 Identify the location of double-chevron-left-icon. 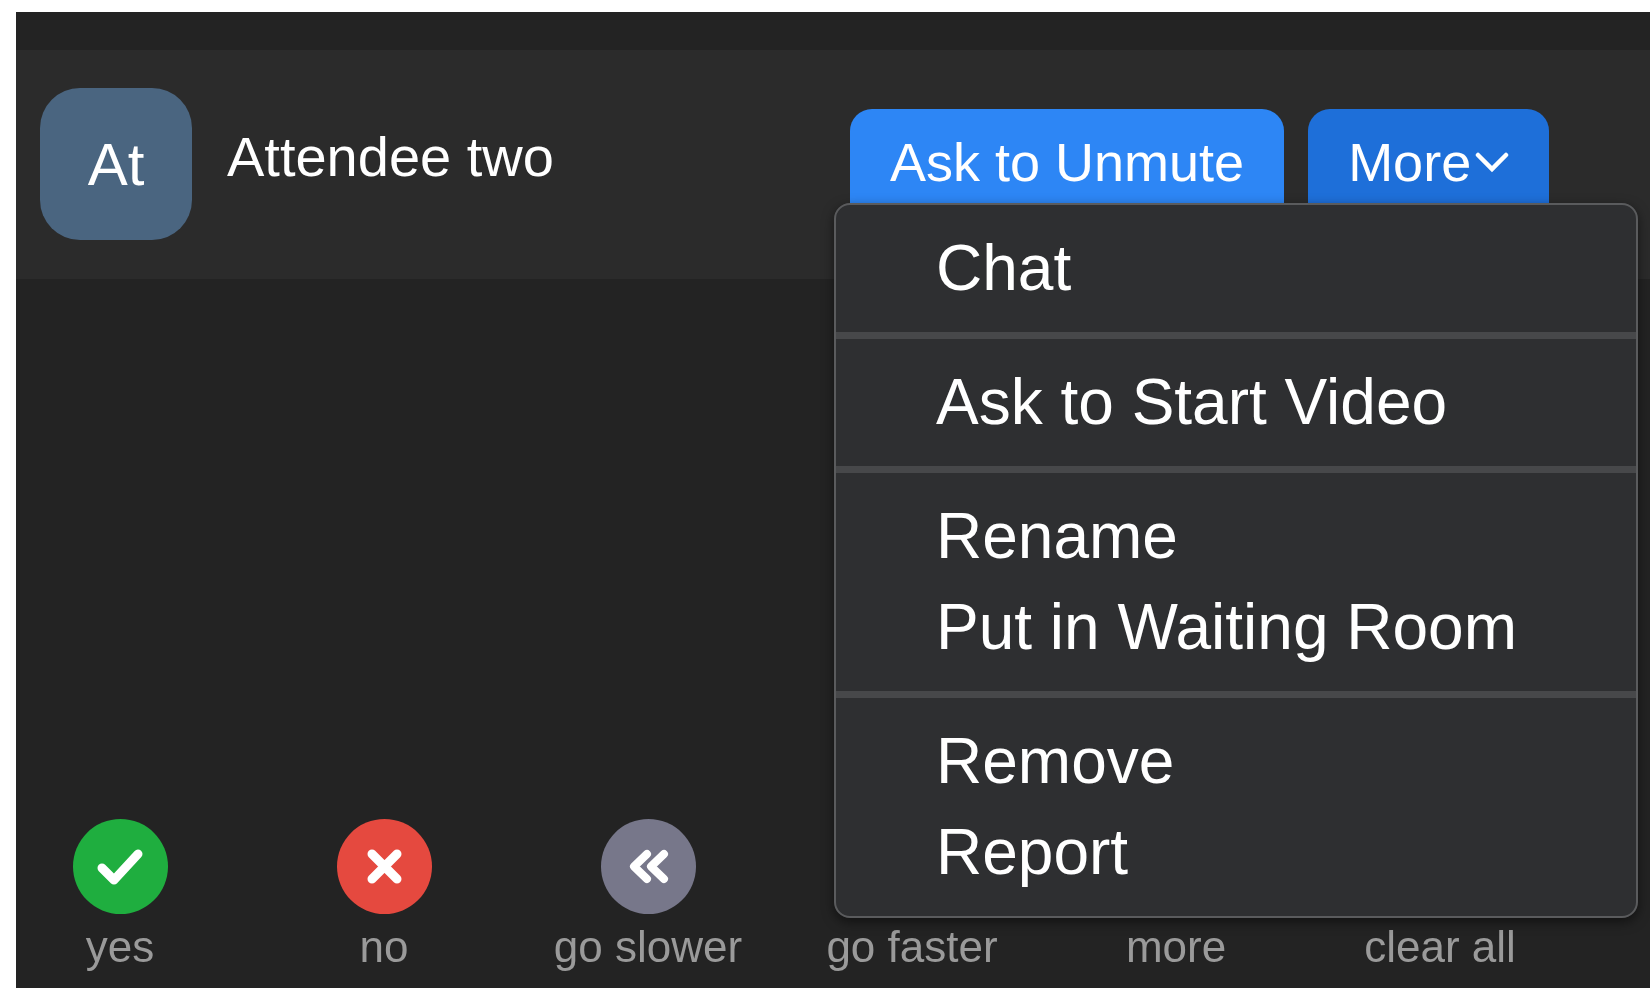
(648, 866).